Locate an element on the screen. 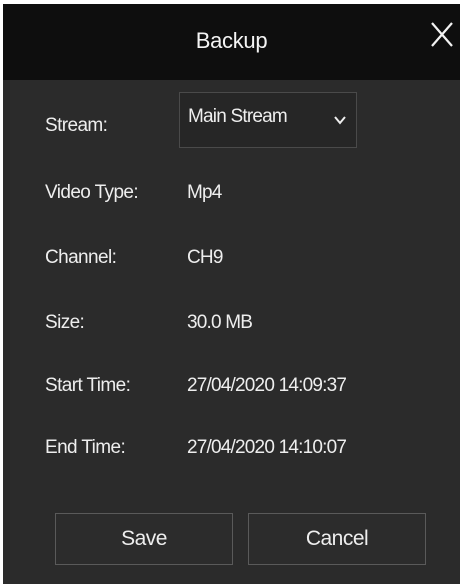 This screenshot has width=463, height=587. dialog-titlebar: Backup is located at coordinates (231, 42).